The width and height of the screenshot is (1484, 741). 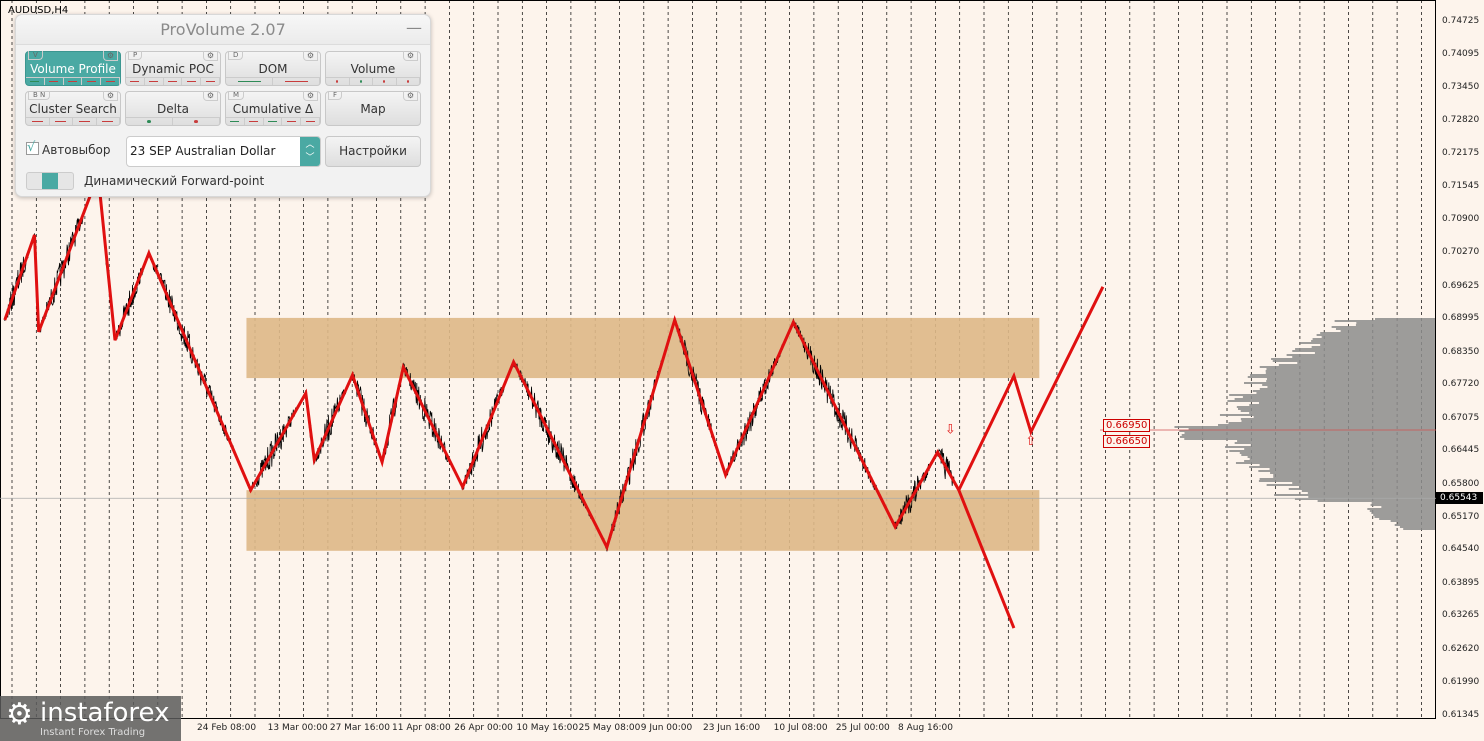 What do you see at coordinates (310, 151) in the screenshot?
I see `select-spinner-icon: ︿ ﹀` at bounding box center [310, 151].